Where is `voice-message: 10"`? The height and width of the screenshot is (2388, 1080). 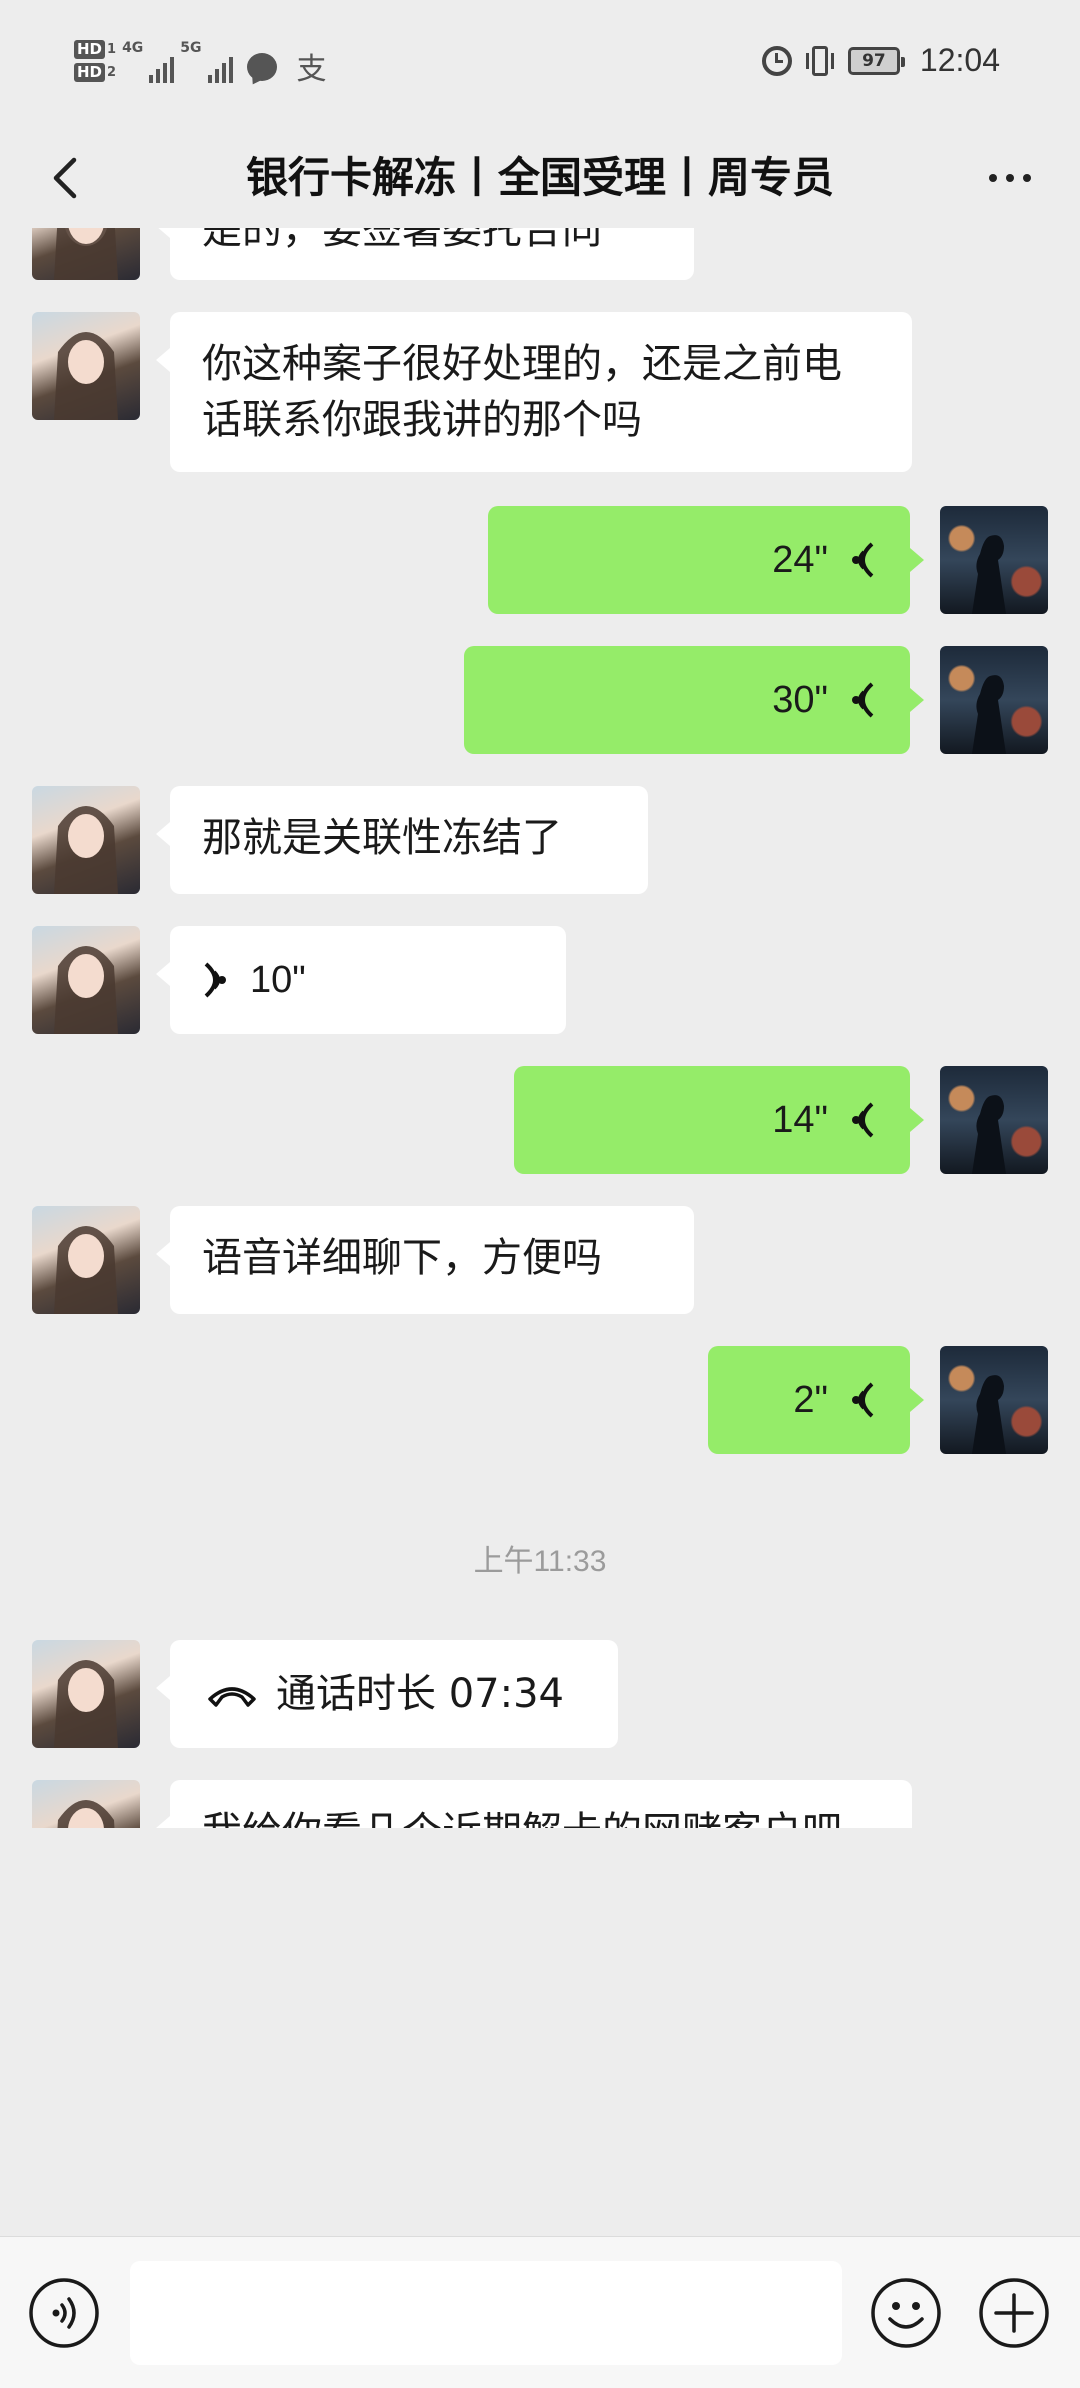 voice-message: 10" is located at coordinates (361, 980).